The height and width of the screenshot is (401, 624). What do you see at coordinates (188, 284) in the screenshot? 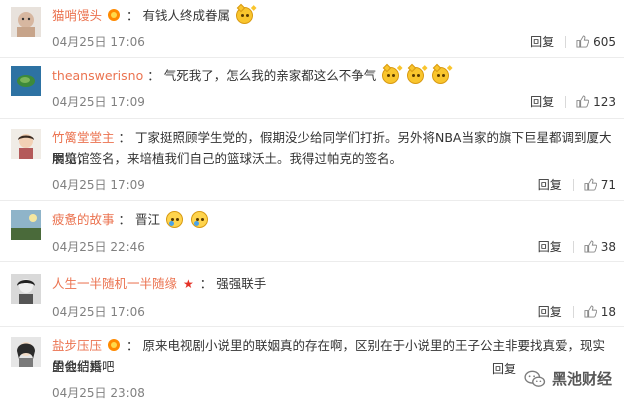
I see `star-badge-icon: ★` at bounding box center [188, 284].